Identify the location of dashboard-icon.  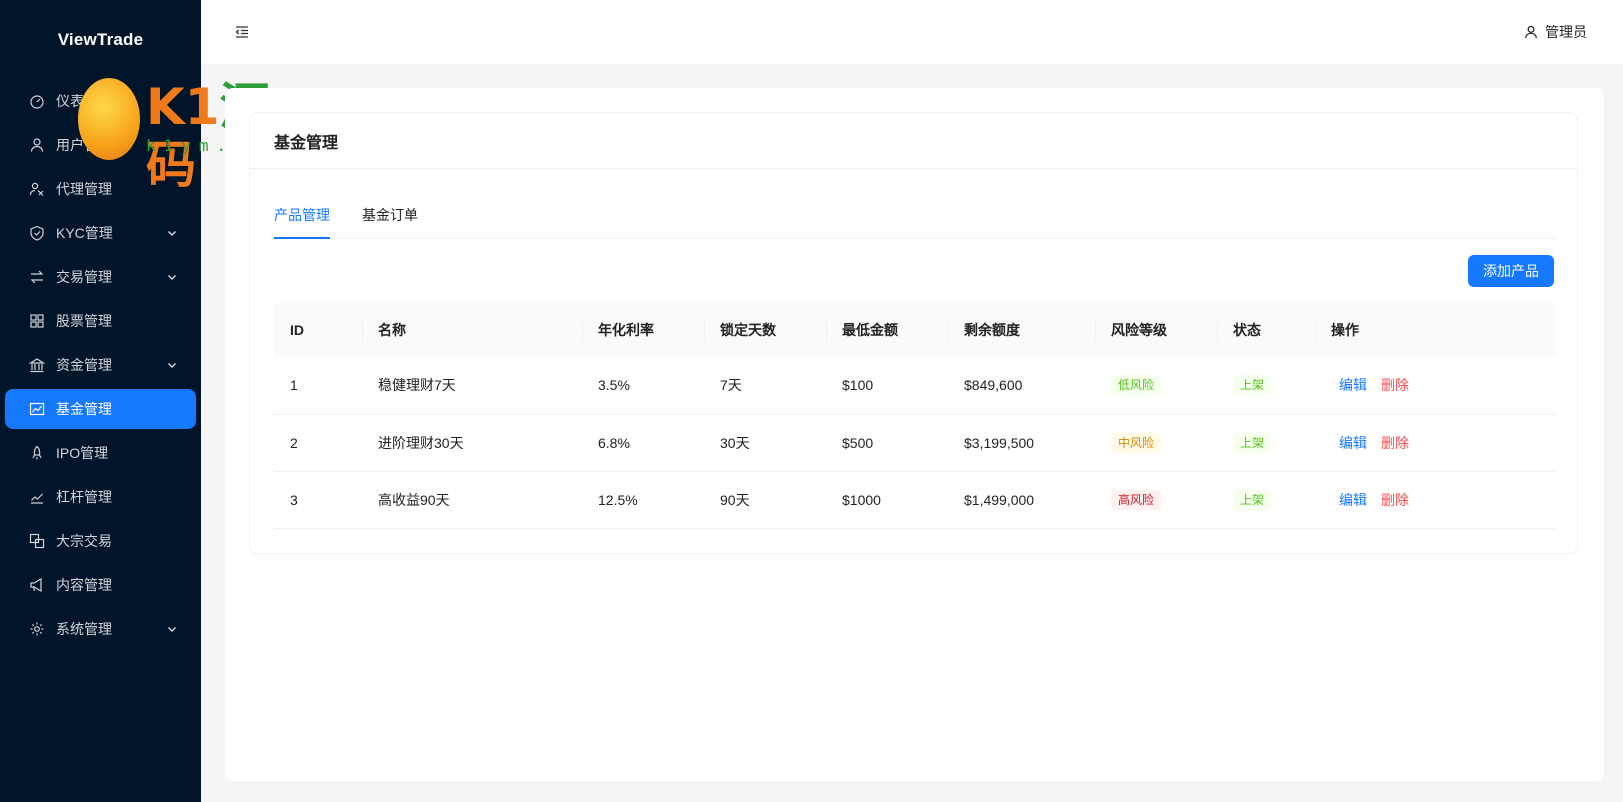
(37, 101).